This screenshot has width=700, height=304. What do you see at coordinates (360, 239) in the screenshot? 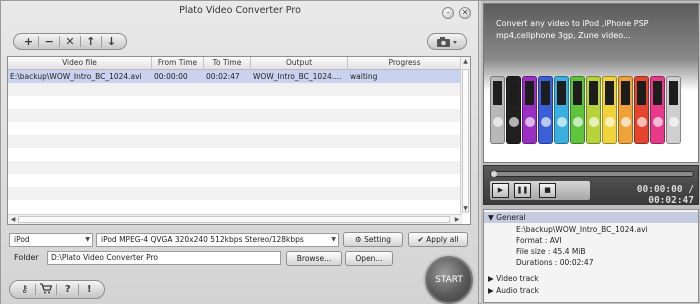
I see `gear-icon: ⚙` at bounding box center [360, 239].